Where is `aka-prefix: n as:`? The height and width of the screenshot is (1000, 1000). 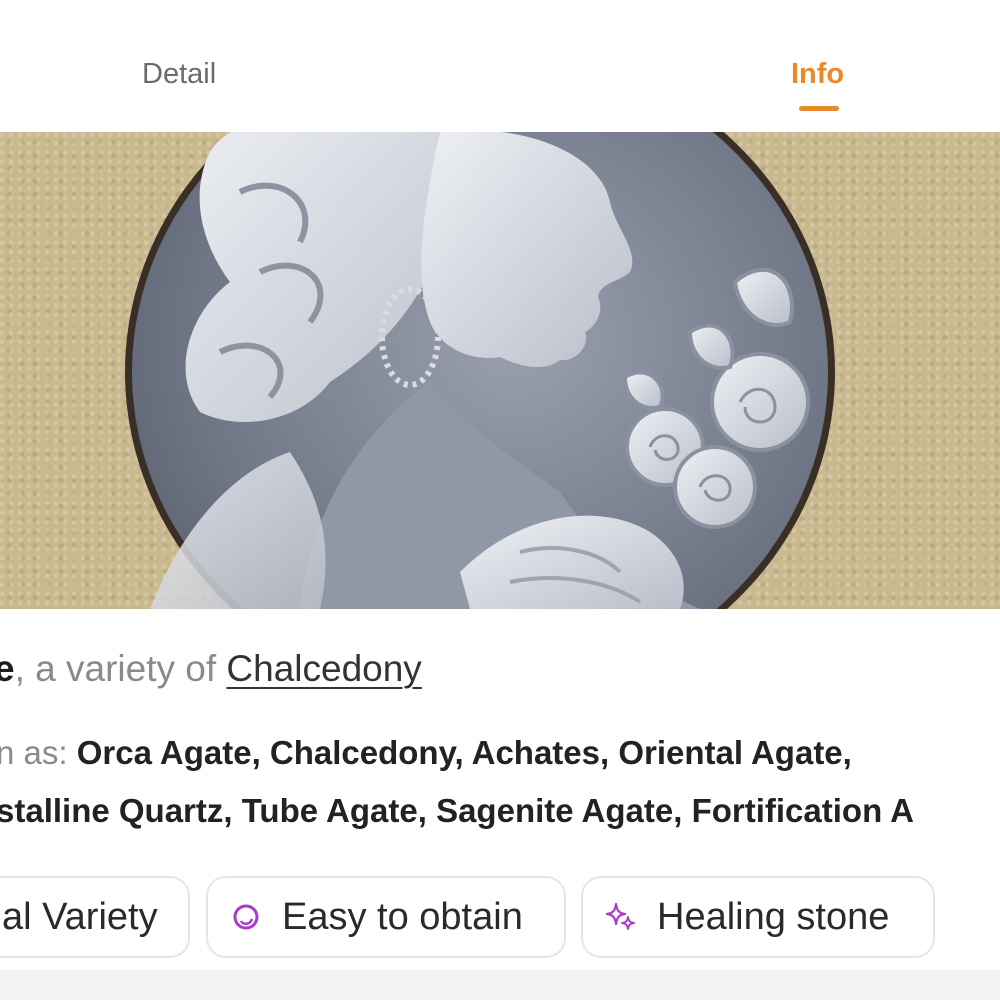
aka-prefix: n as: is located at coordinates (38, 752).